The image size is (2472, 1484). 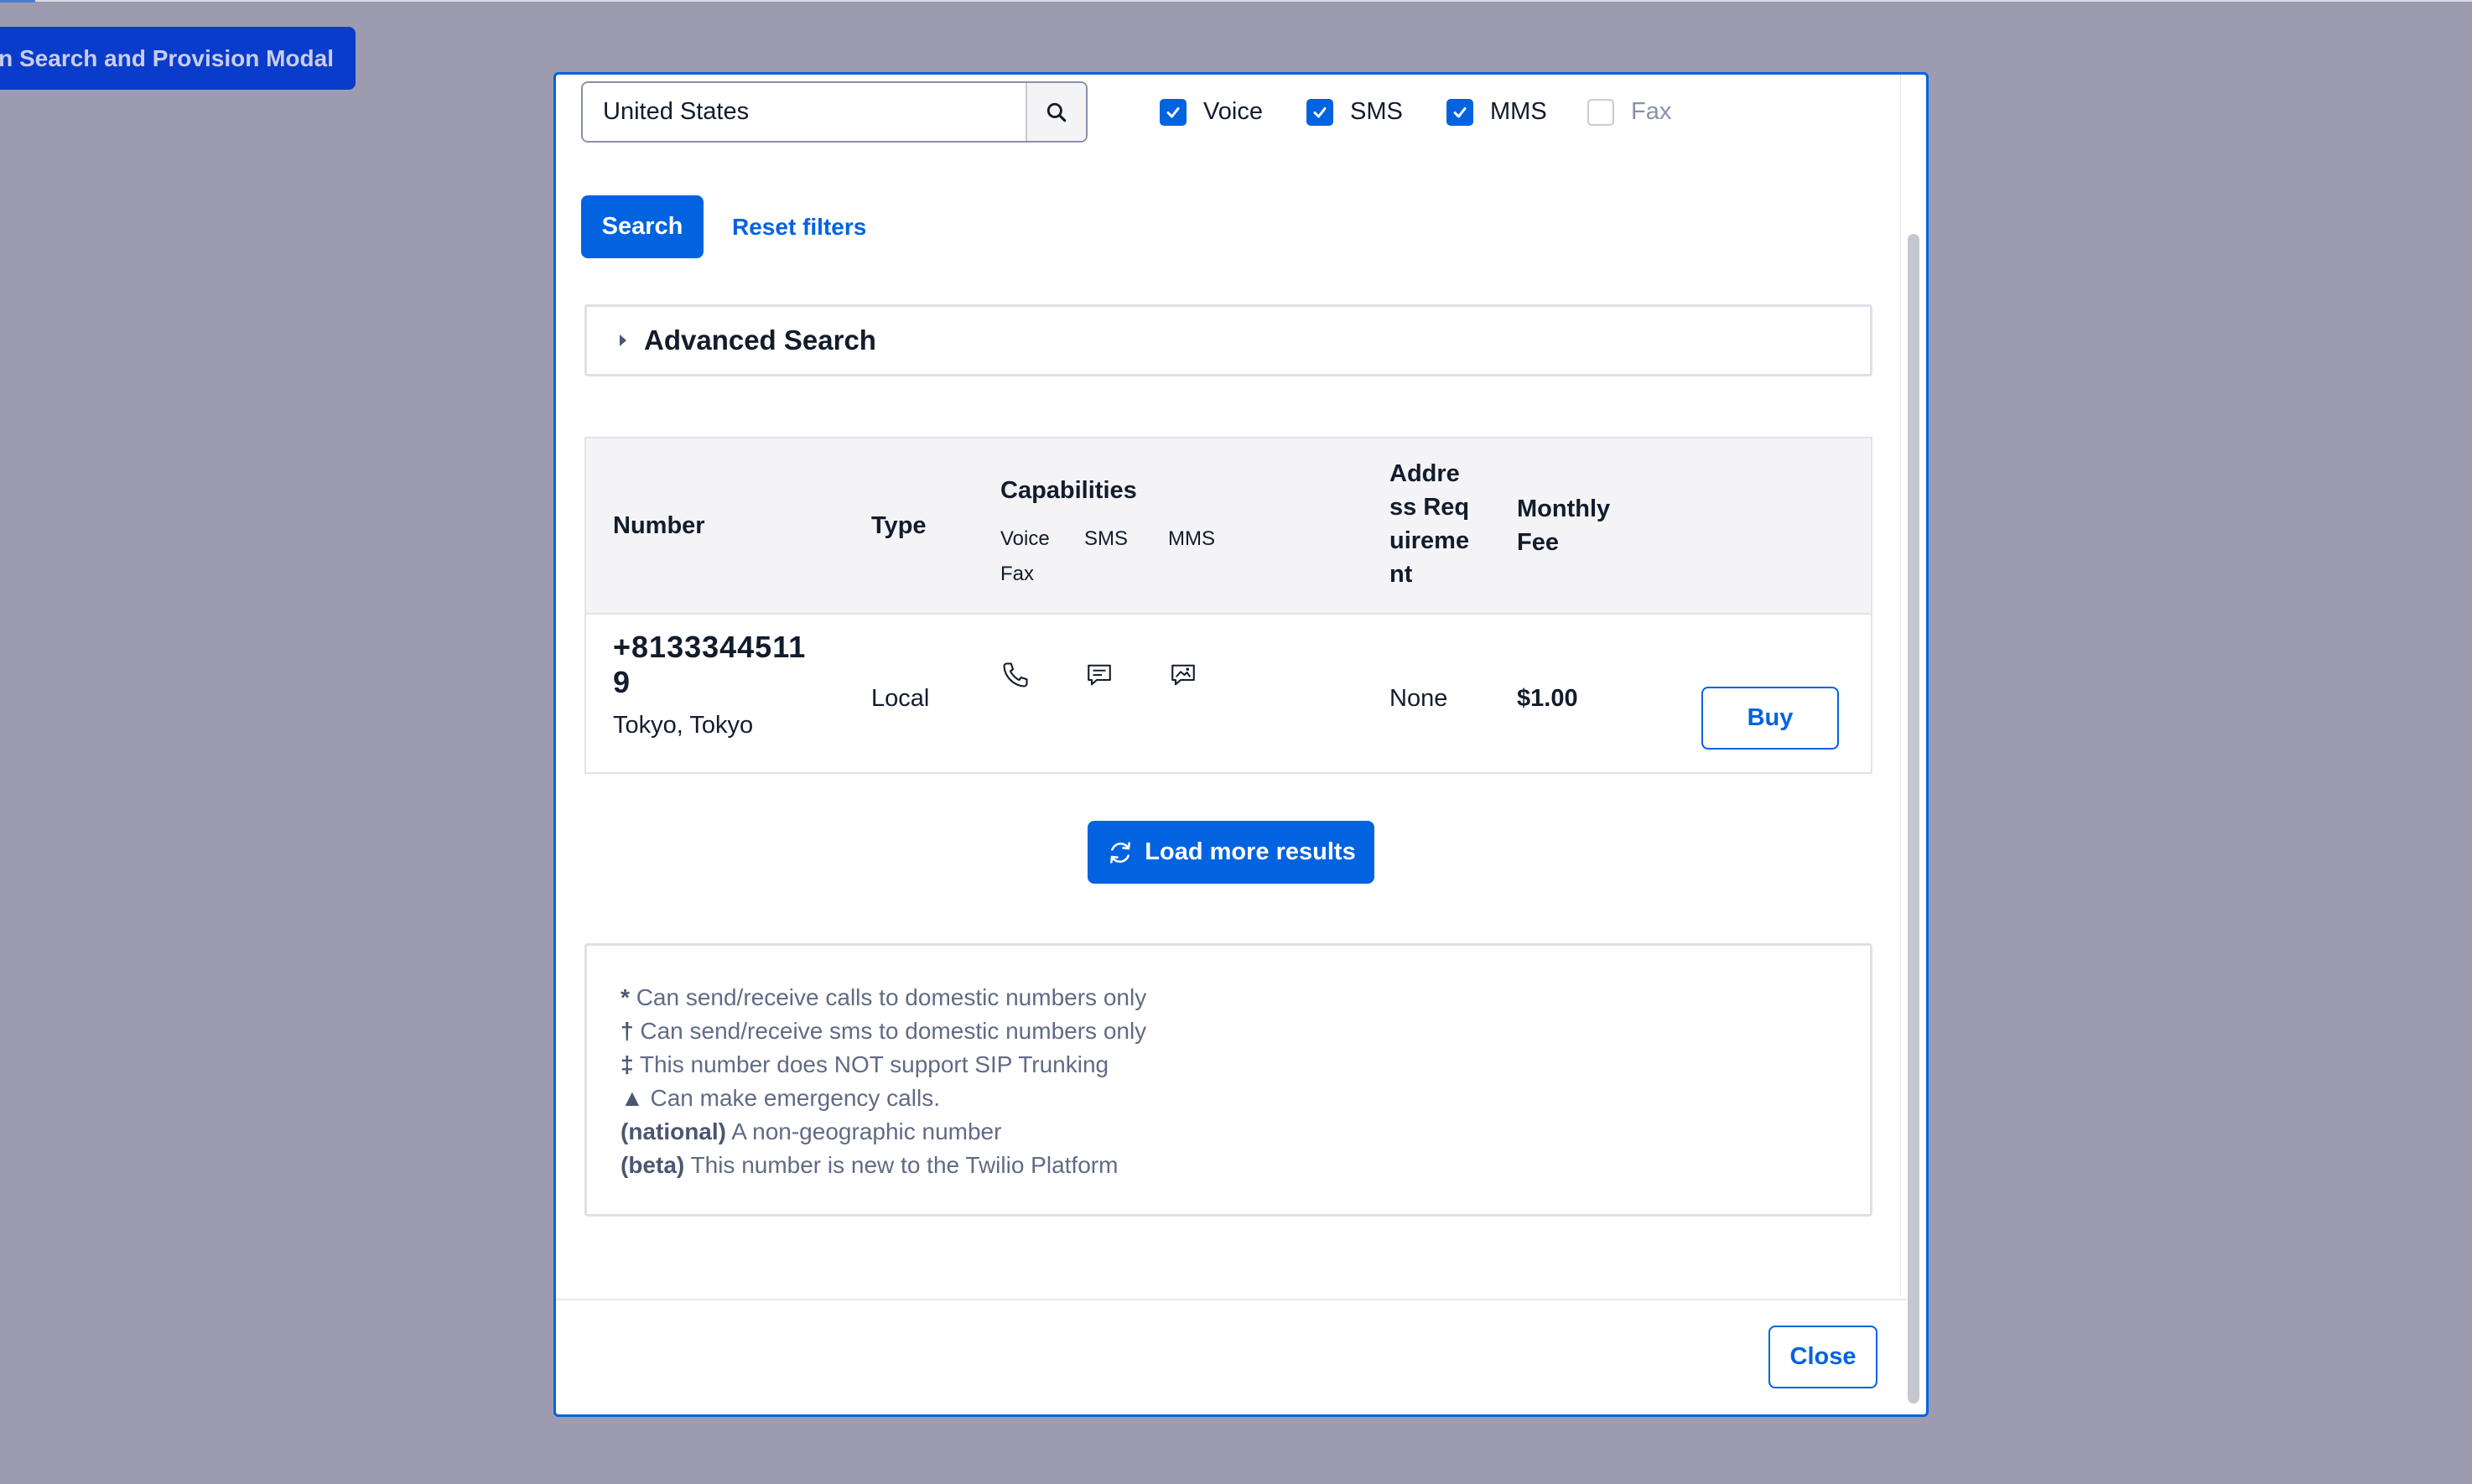 I want to click on reset-filters-link: Reset filters, so click(x=799, y=227).